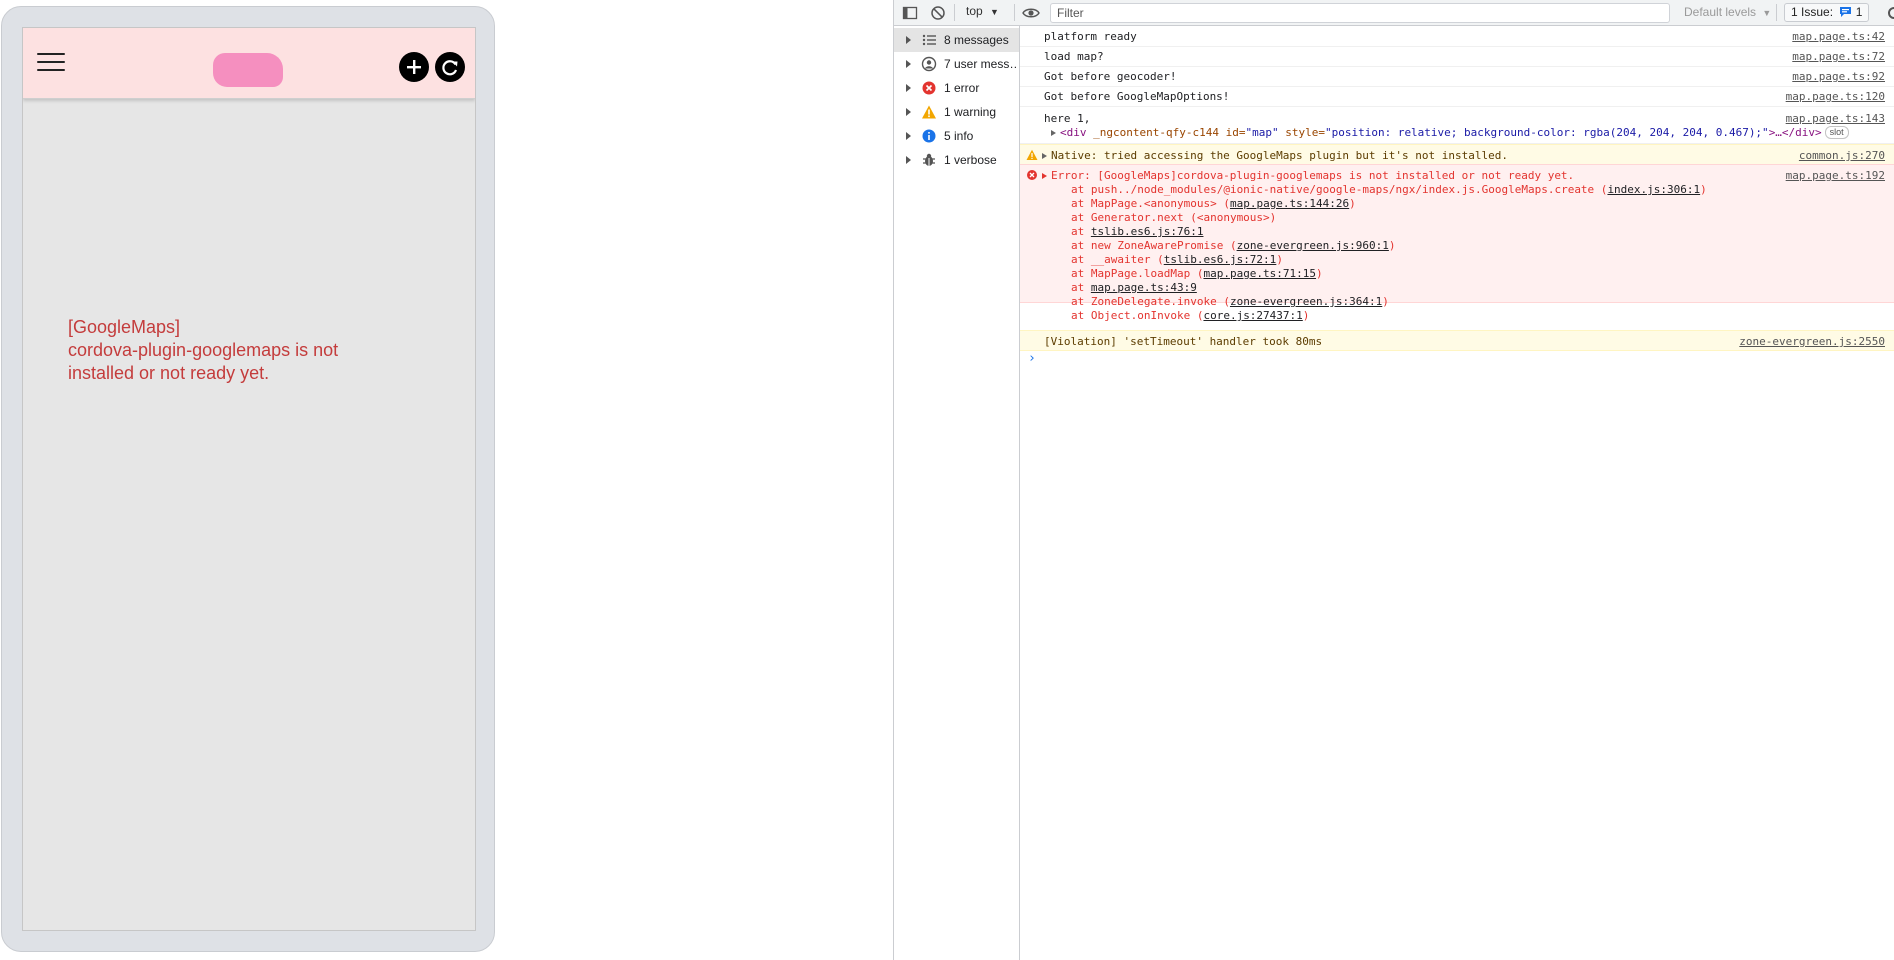 The image size is (1894, 960). Describe the element at coordinates (1137, 96) in the screenshot. I see `log-text: Got before GoogleMapOptions!` at that location.